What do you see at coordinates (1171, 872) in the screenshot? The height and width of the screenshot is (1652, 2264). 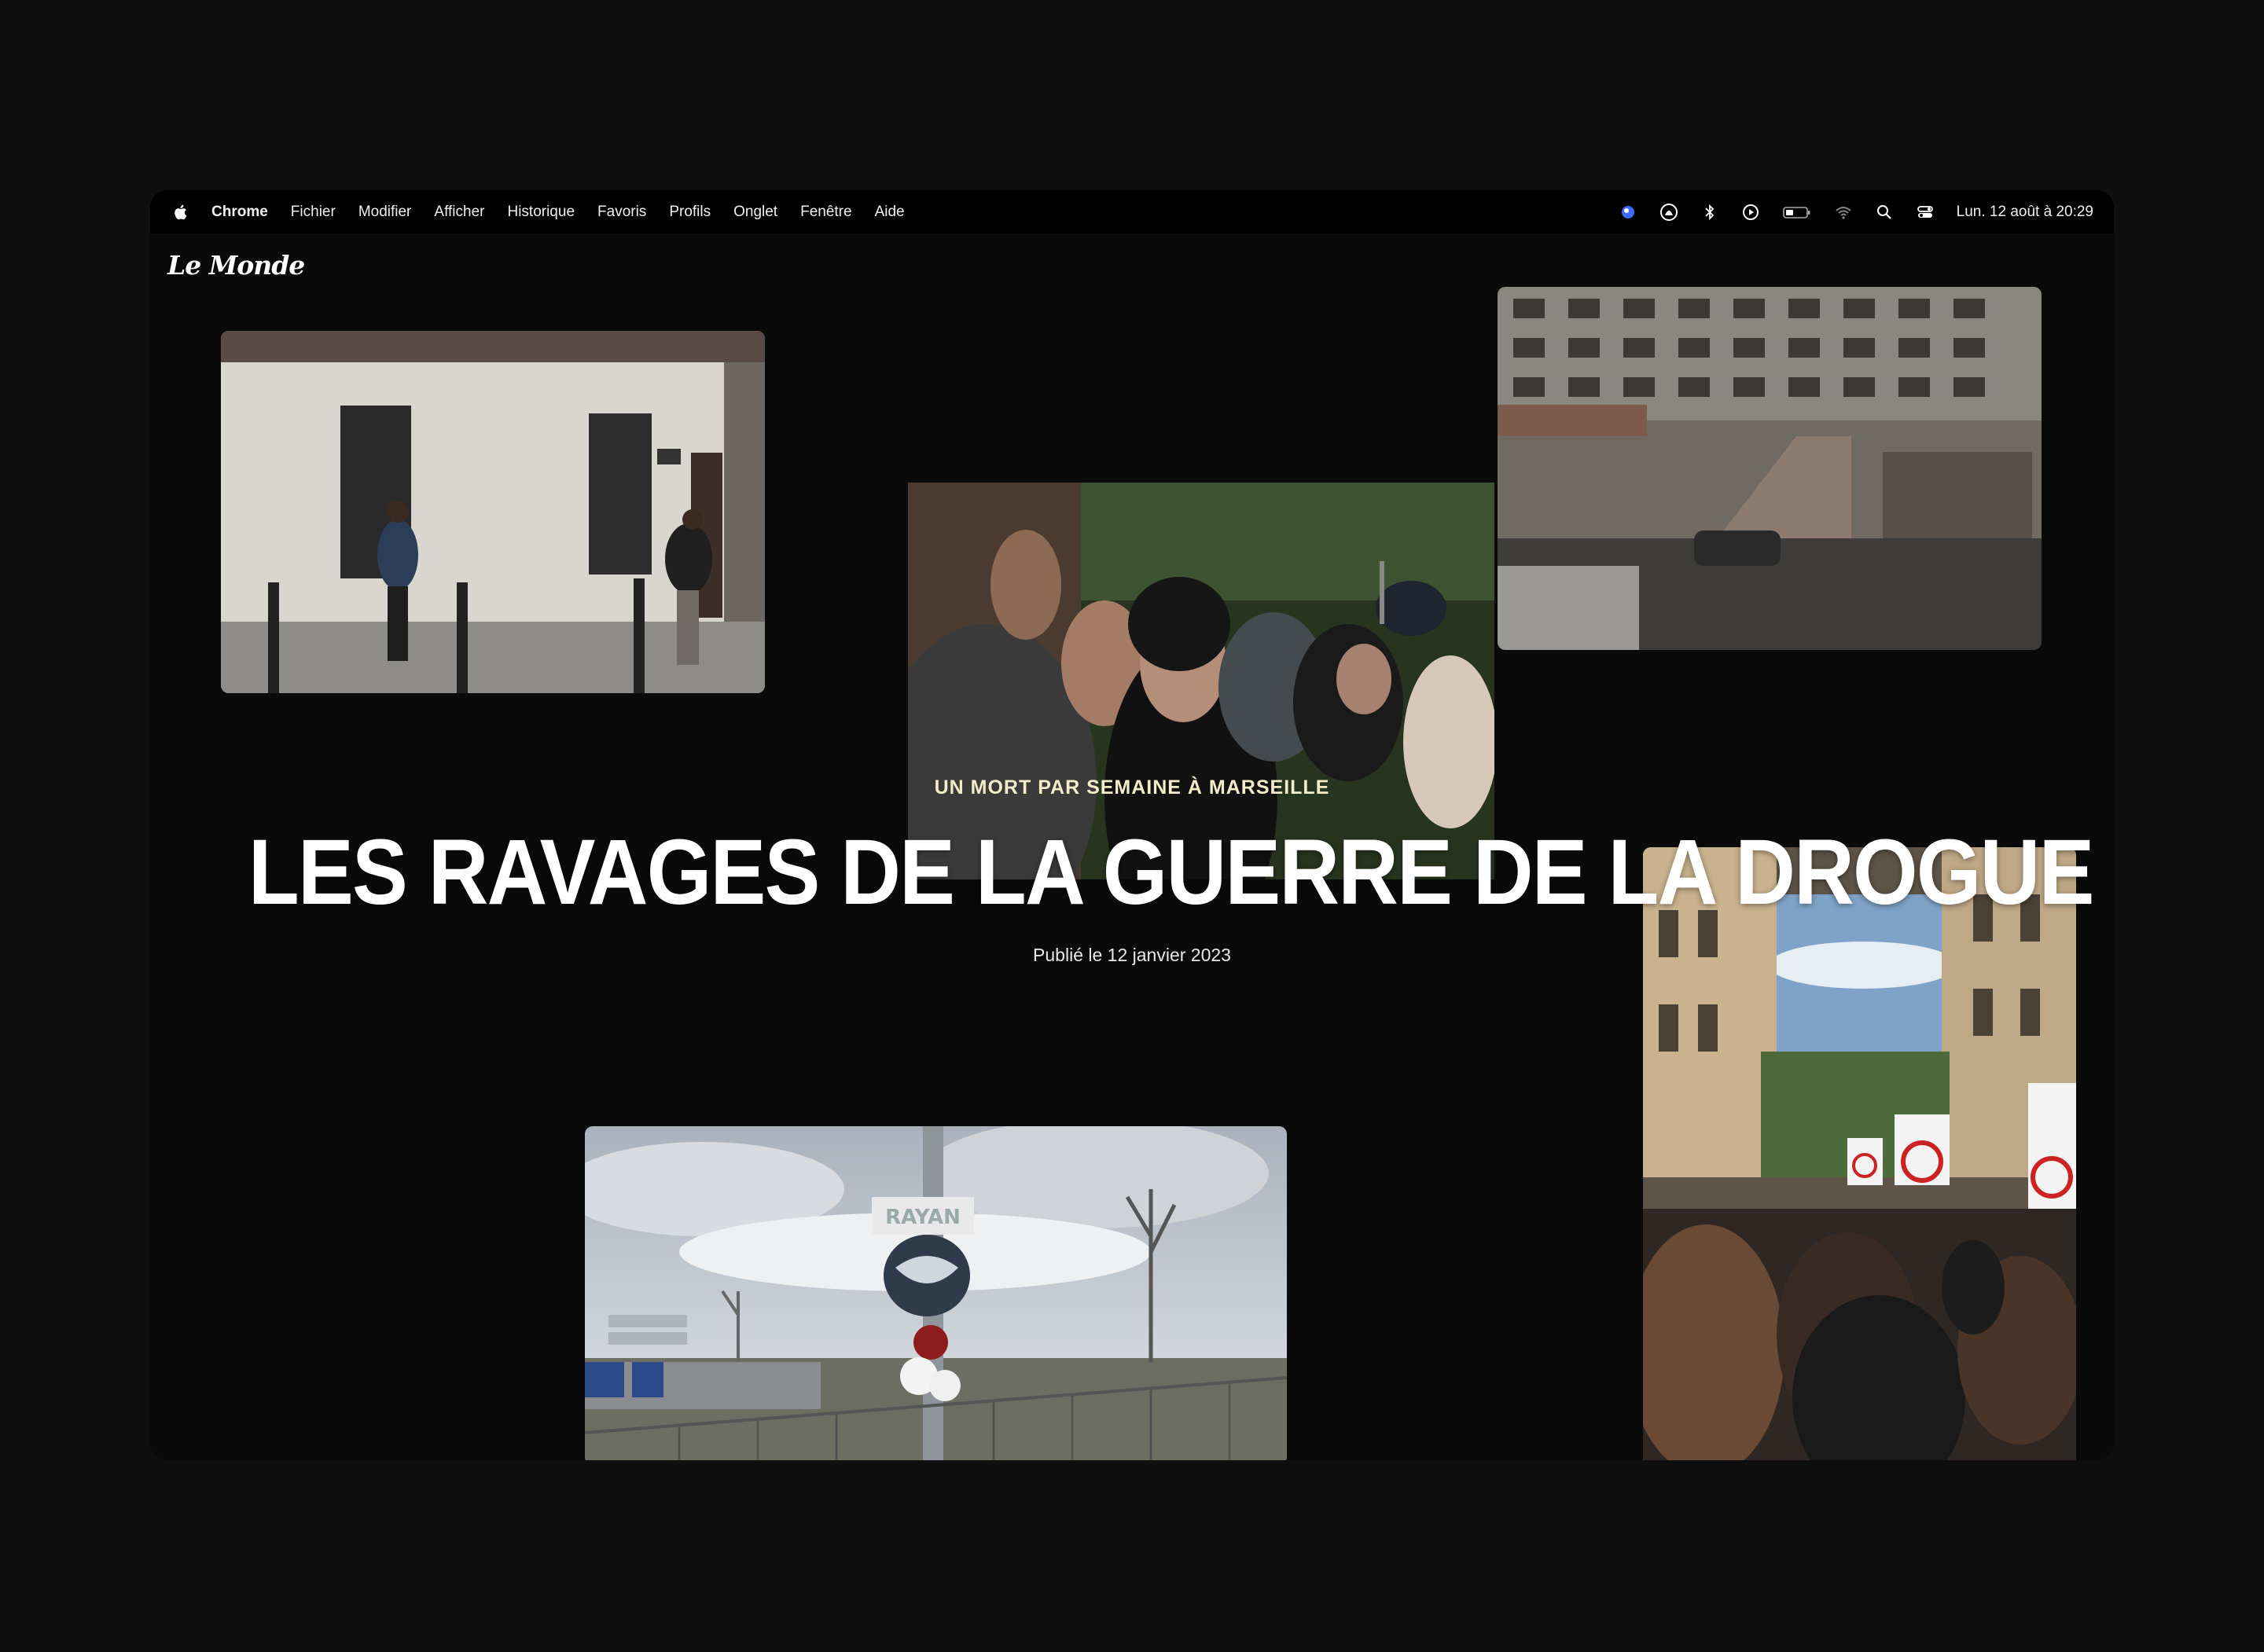 I see `article-headline: LES RAVAGES DE LA GUERRE DE LA DROGUE` at bounding box center [1171, 872].